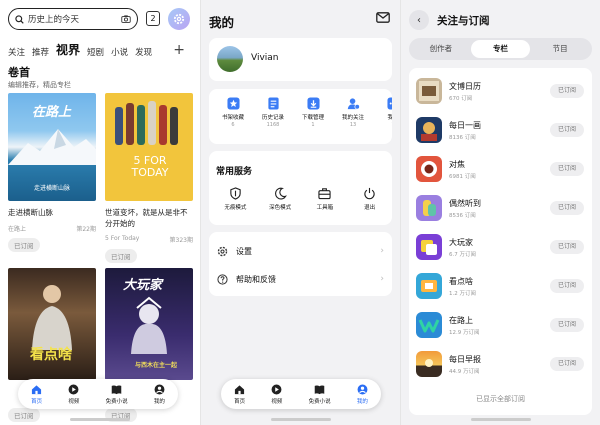 The image size is (600, 425). What do you see at coordinates (500, 130) in the screenshot?
I see `subscription-row: 每日一画 8136 订阅 已订阅` at bounding box center [500, 130].